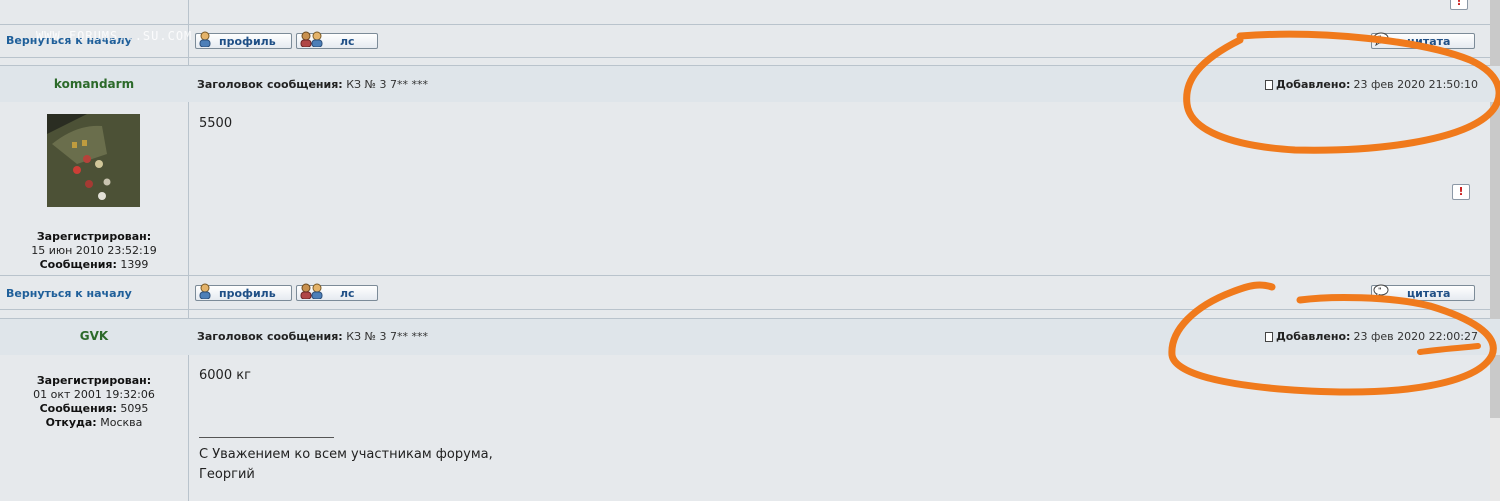  Describe the element at coordinates (1449, 349) in the screenshot. I see `annotation-stroke` at that location.